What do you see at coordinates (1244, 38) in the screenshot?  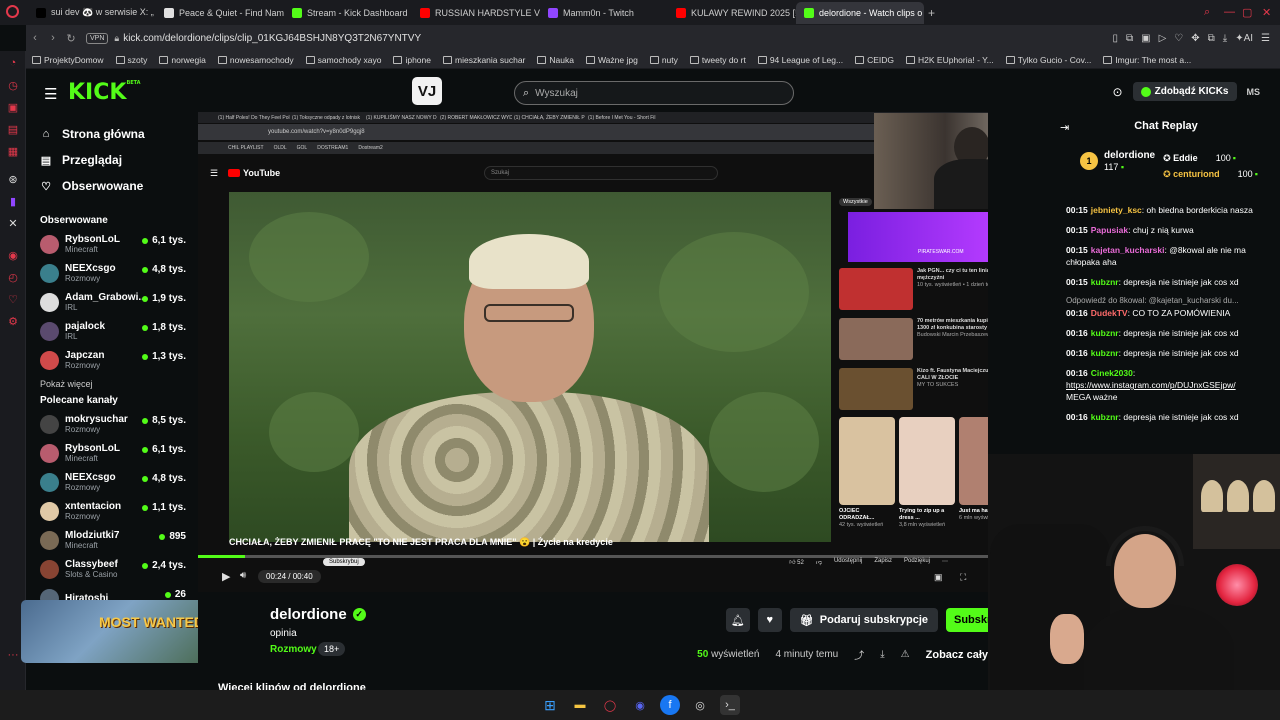 I see `aria-ai-icon: ✦AI` at bounding box center [1244, 38].